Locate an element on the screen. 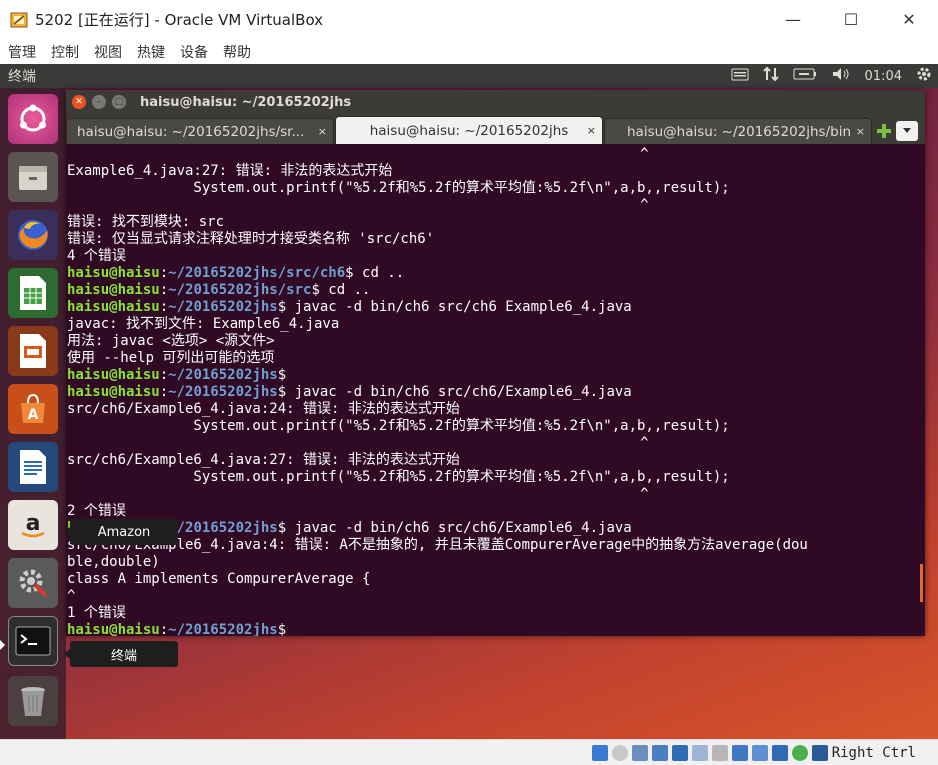 The width and height of the screenshot is (938, 765). display-icon is located at coordinates (719, 752).